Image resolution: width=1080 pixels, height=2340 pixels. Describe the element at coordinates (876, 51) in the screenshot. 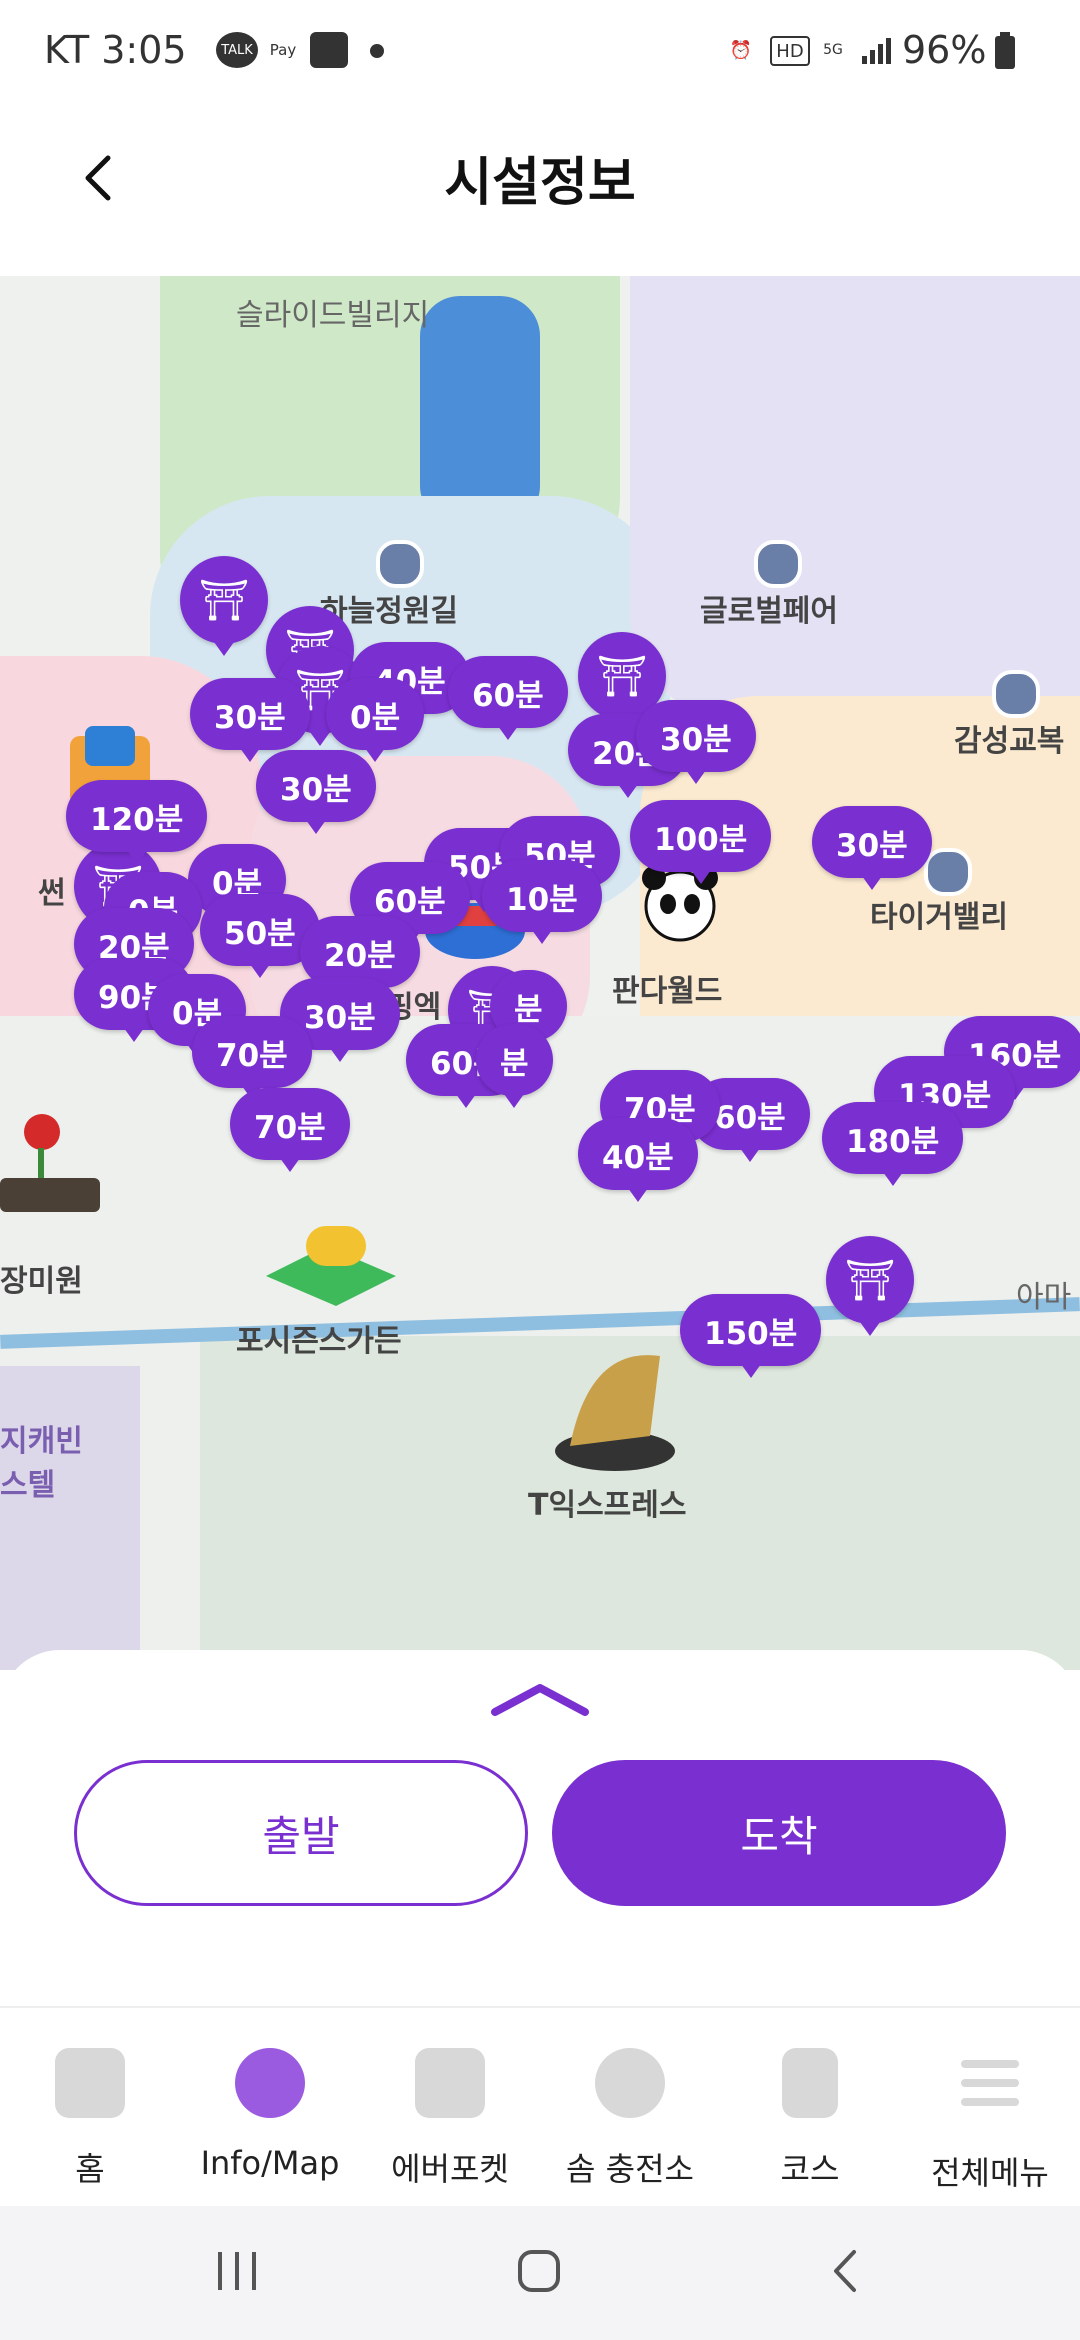

I see `signal-icon` at that location.